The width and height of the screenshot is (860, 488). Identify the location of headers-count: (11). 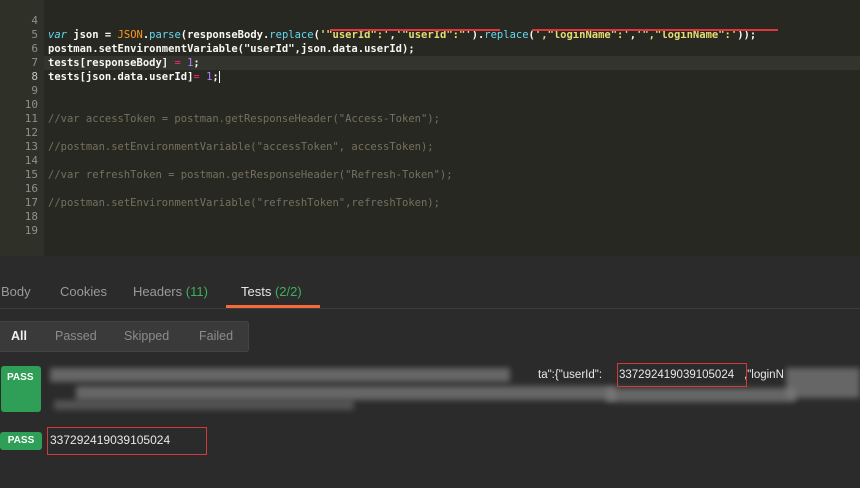
(196, 291).